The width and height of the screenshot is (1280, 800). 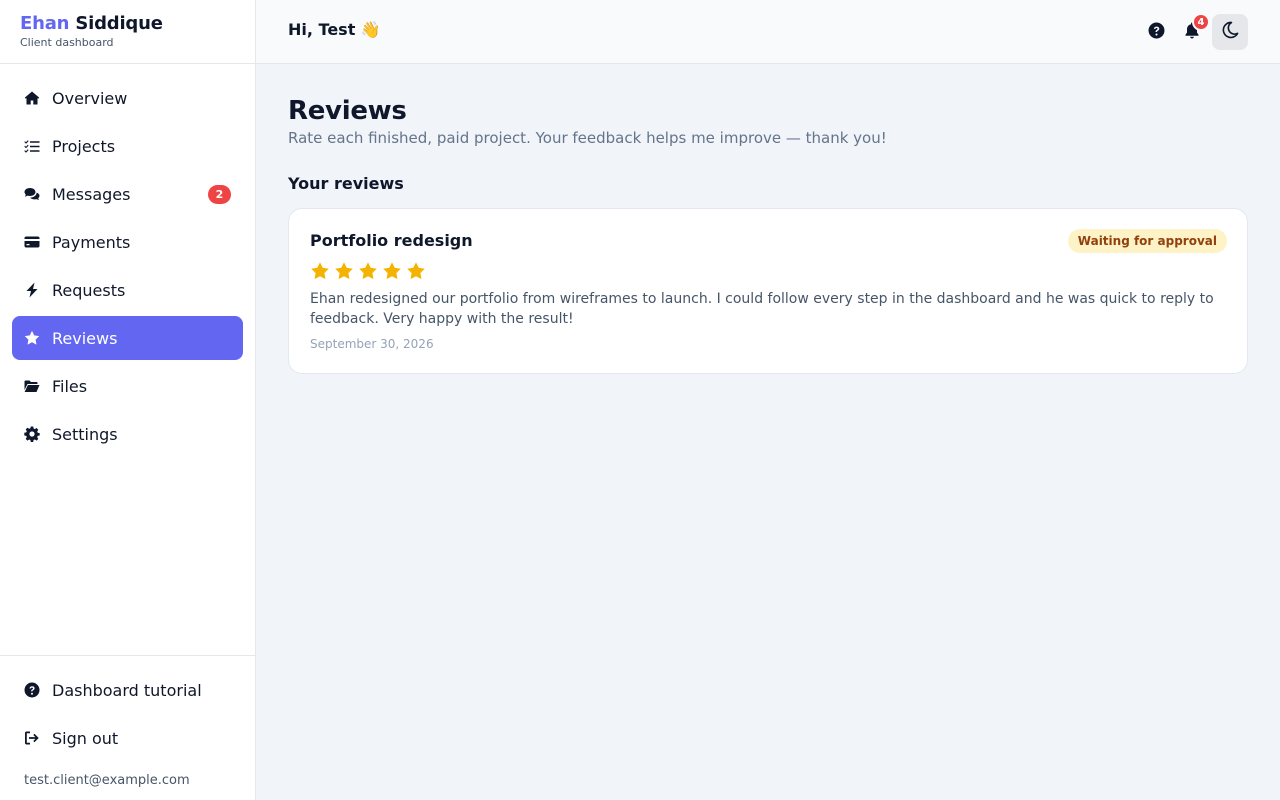 What do you see at coordinates (127, 338) in the screenshot?
I see `sidebar-item-reviews: Reviews` at bounding box center [127, 338].